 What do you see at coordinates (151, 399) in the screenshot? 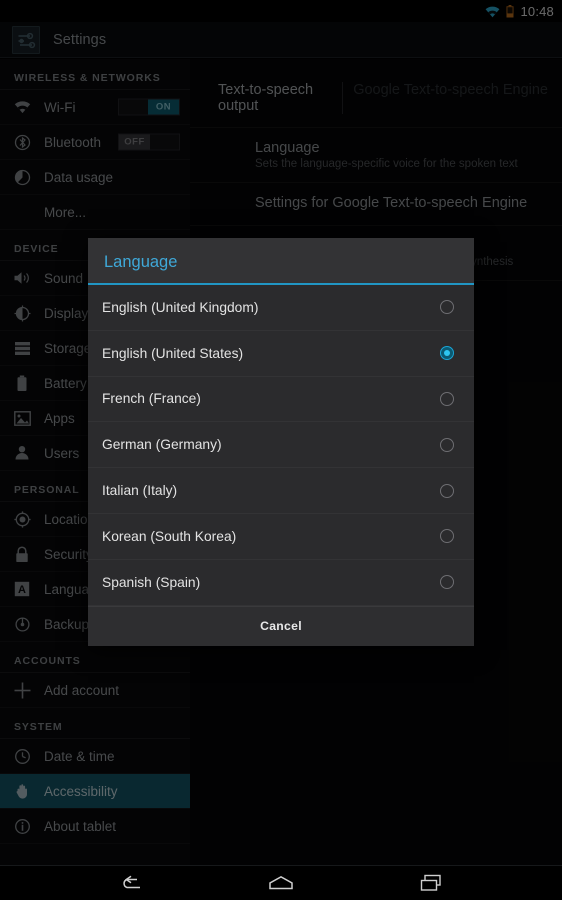
I see `option-label: French (France)` at bounding box center [151, 399].